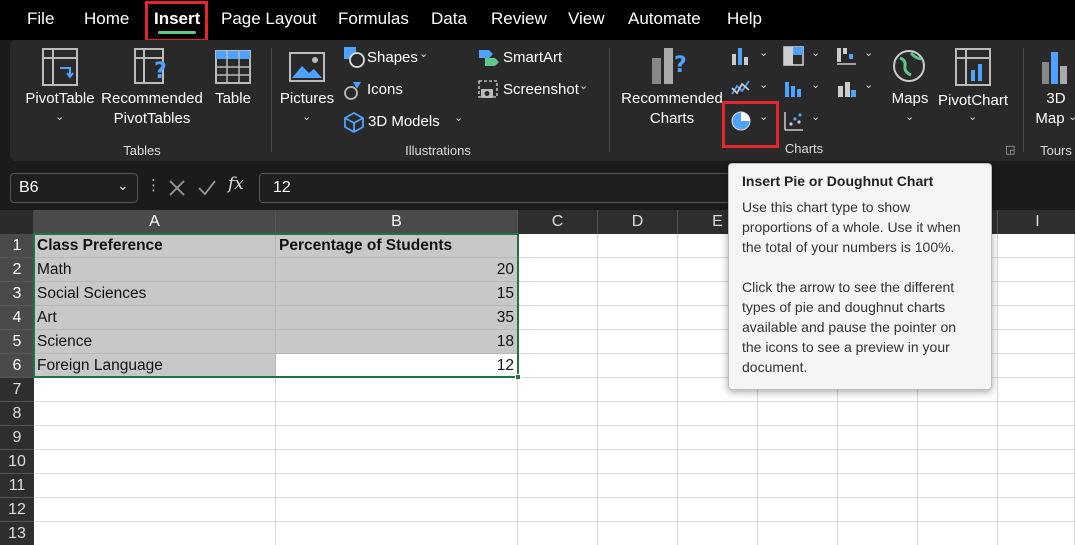 This screenshot has width=1075, height=545. What do you see at coordinates (40, 19) in the screenshot?
I see `menu-file: File` at bounding box center [40, 19].